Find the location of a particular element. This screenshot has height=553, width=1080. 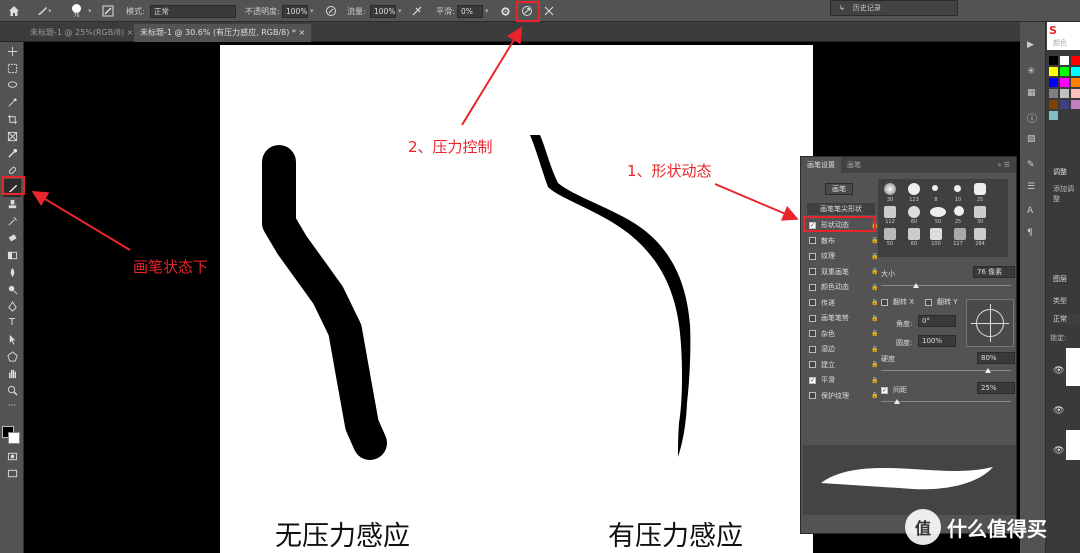

annotation-brush-state: 画笔状态下 is located at coordinates (171, 267).